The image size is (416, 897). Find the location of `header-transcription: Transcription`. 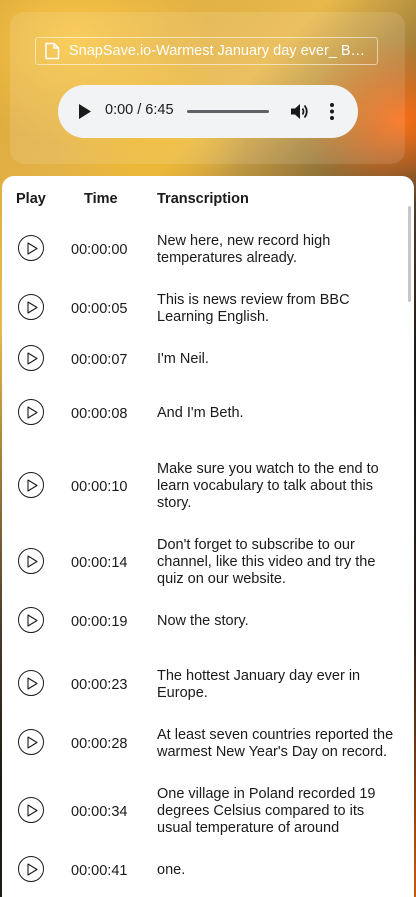

header-transcription: Transcription is located at coordinates (203, 199).